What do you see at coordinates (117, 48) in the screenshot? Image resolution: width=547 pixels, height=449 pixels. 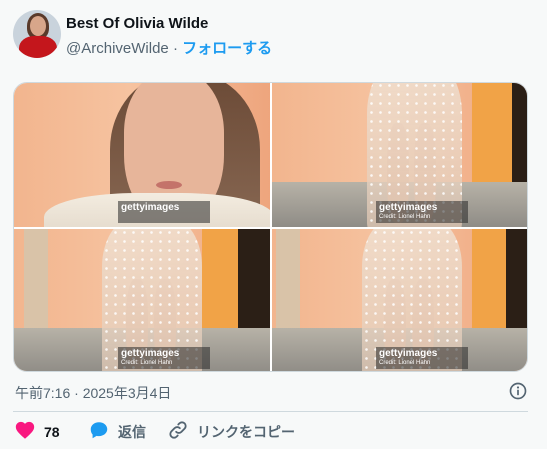 I see `author-handle: @ArchiveWilde` at bounding box center [117, 48].